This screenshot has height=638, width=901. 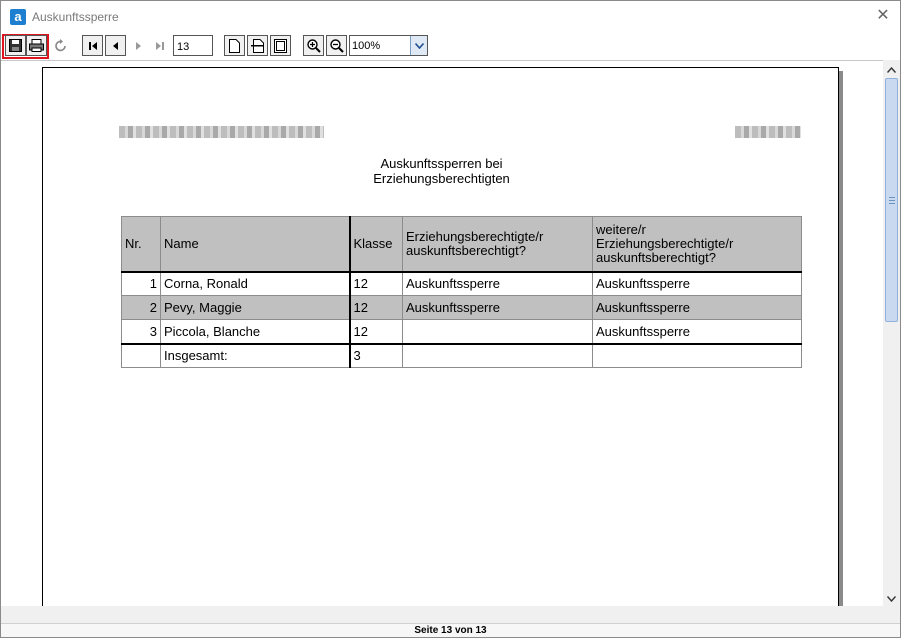 I want to click on print-button, so click(x=36, y=45).